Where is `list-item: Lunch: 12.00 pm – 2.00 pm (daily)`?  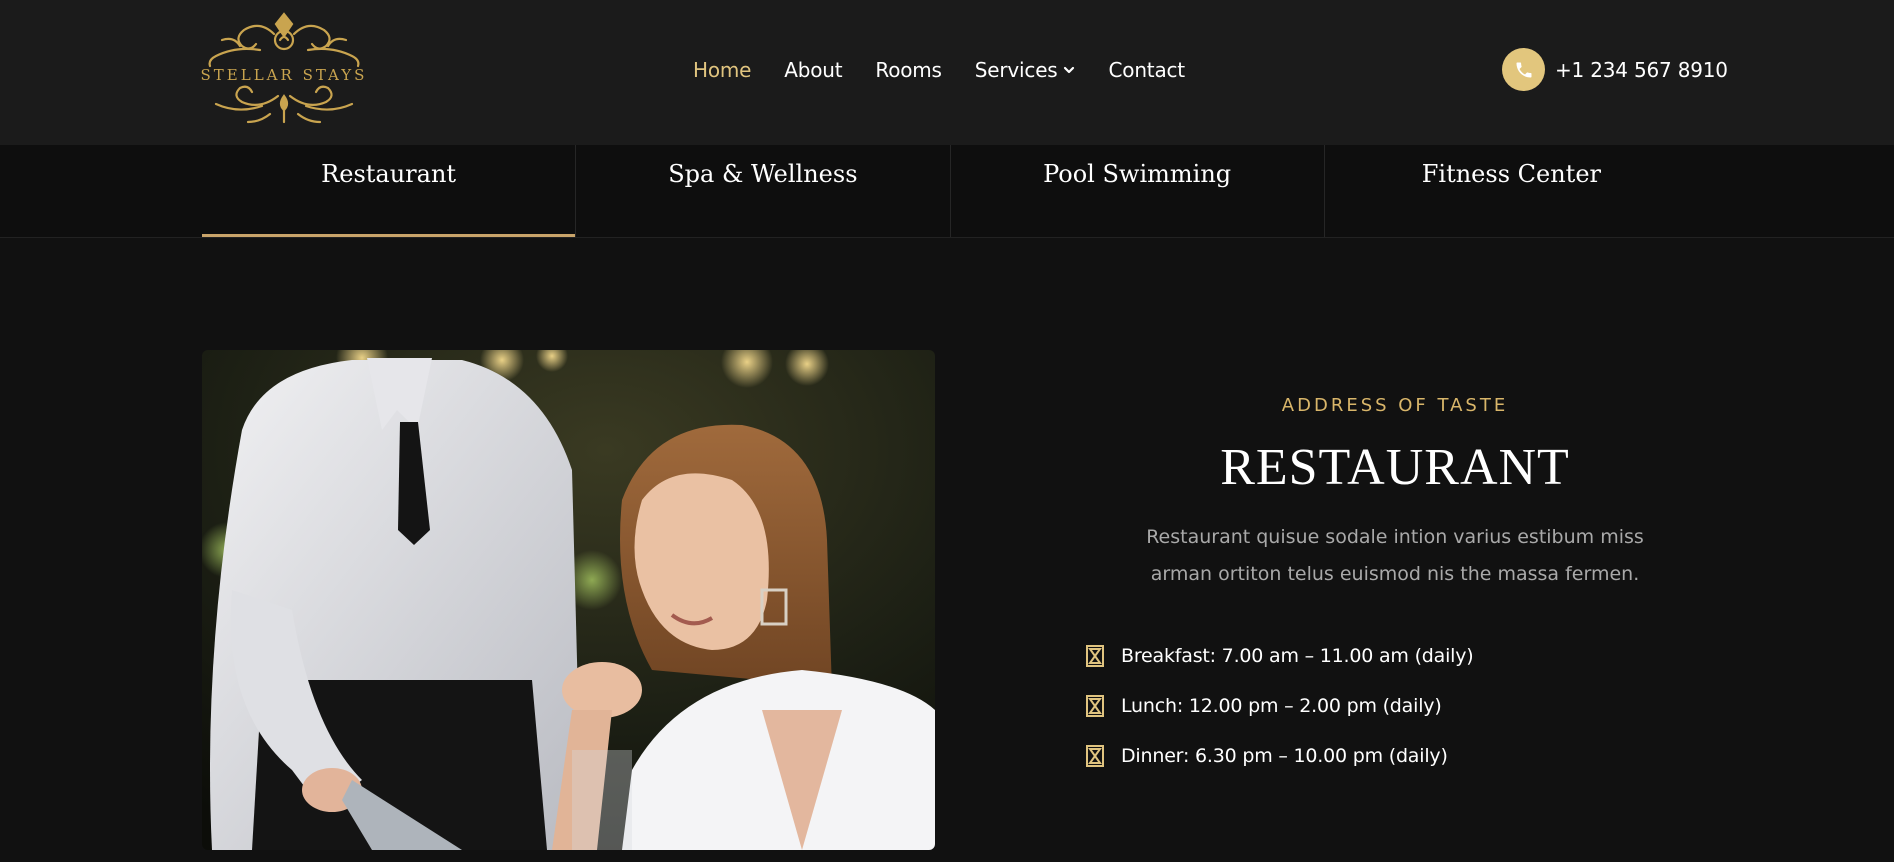
list-item: Lunch: 12.00 pm – 2.00 pm (daily) is located at coordinates (1279, 706).